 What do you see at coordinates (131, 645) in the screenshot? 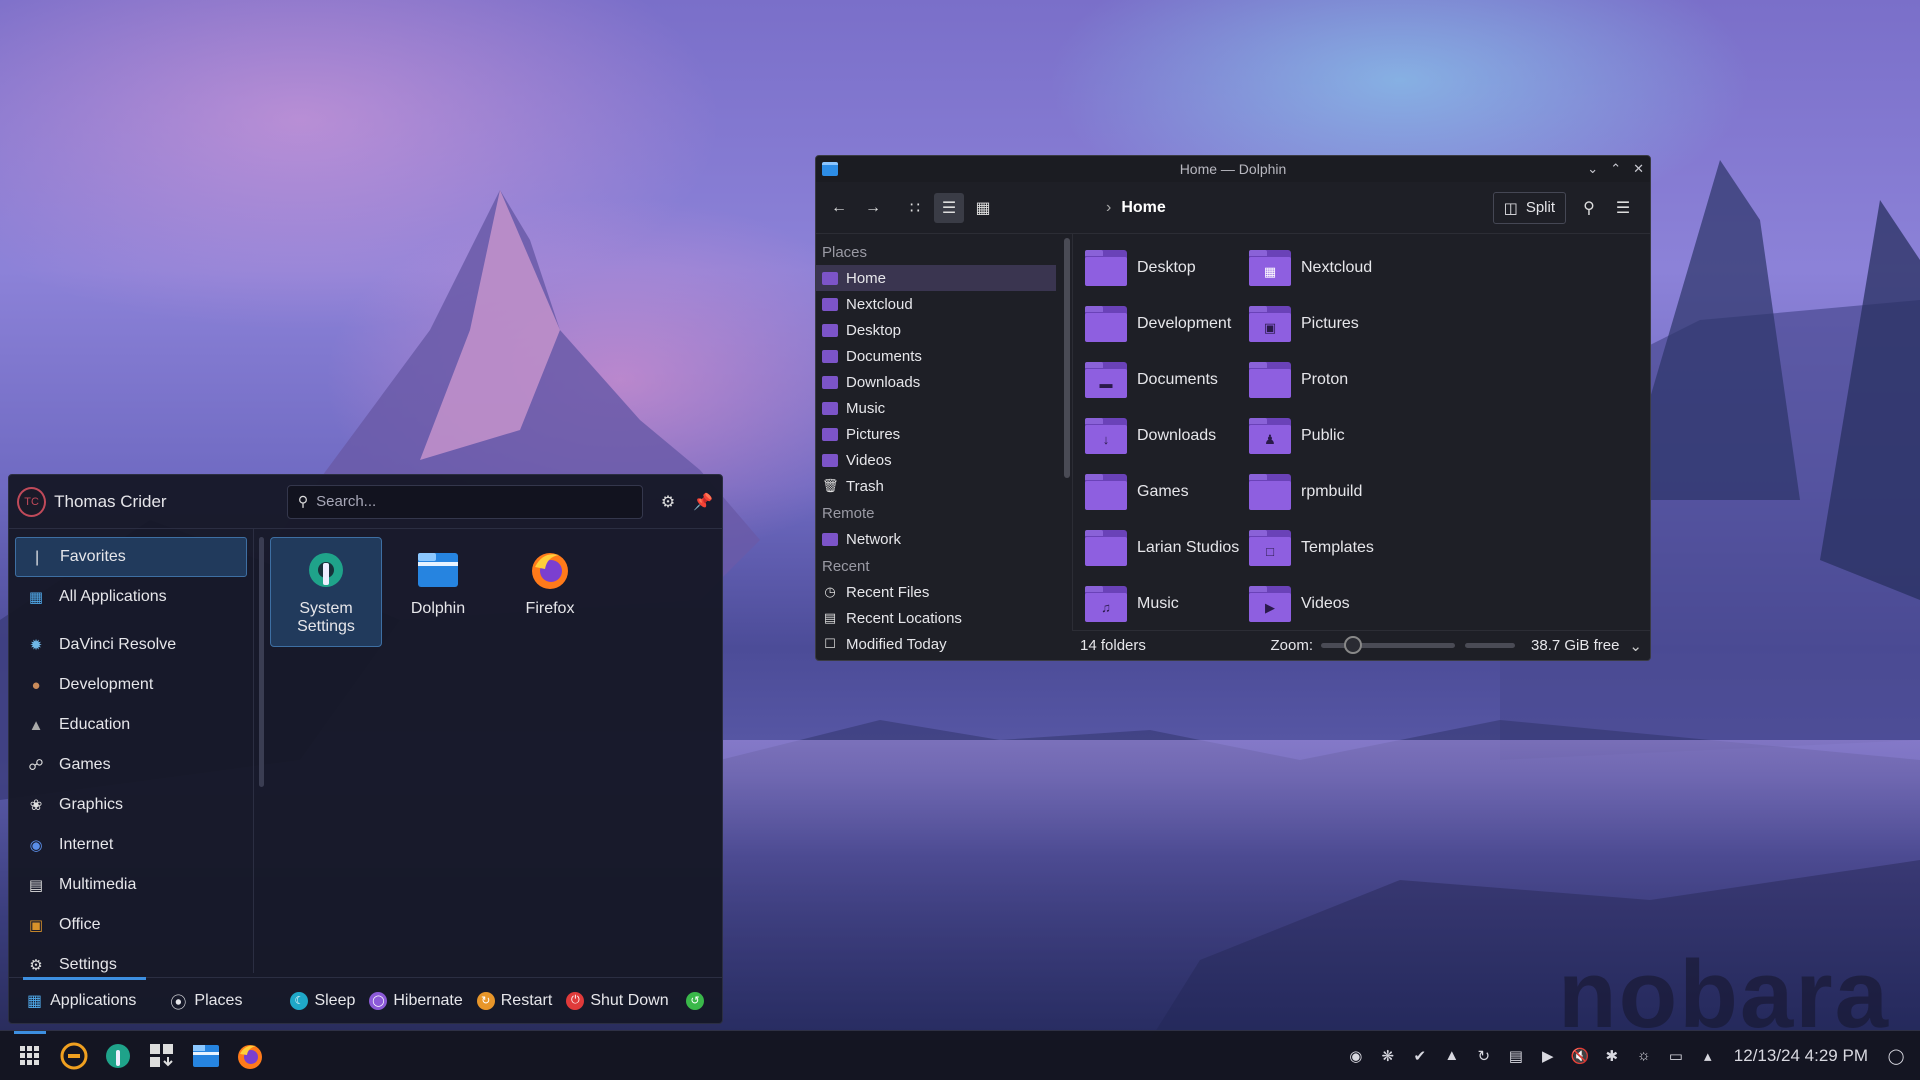
I see `category-davinci-resolve: ✹ DaVinci Resolve` at bounding box center [131, 645].